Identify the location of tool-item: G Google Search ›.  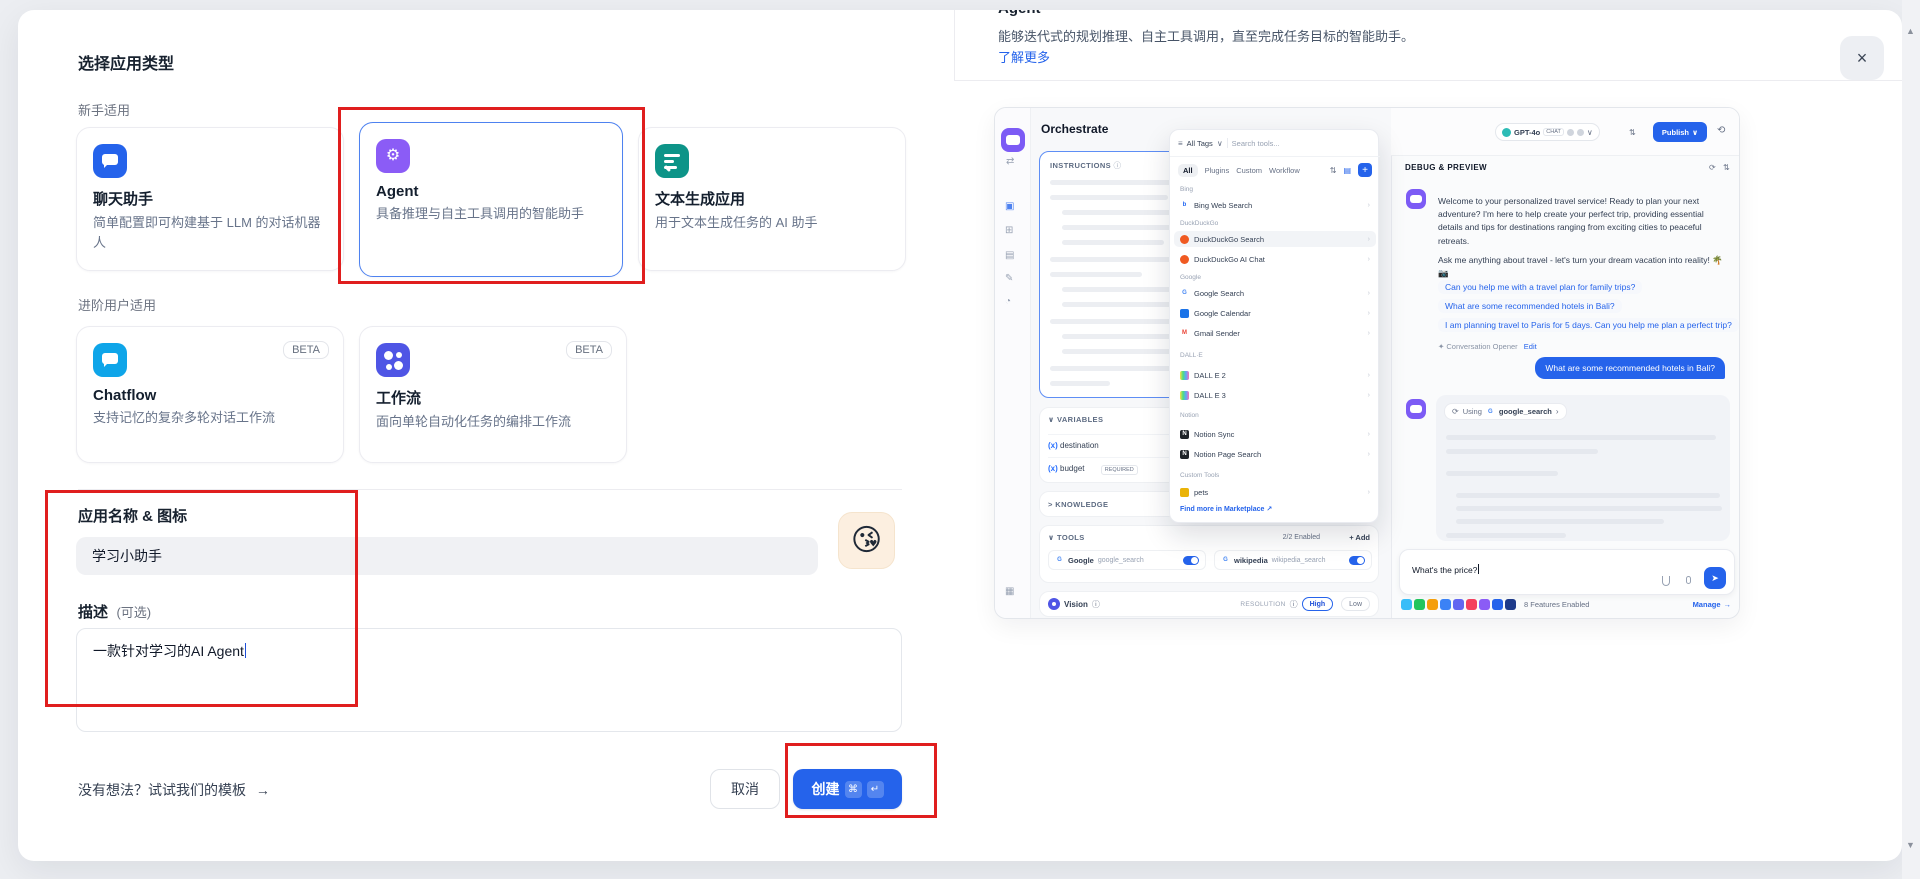
(1275, 293).